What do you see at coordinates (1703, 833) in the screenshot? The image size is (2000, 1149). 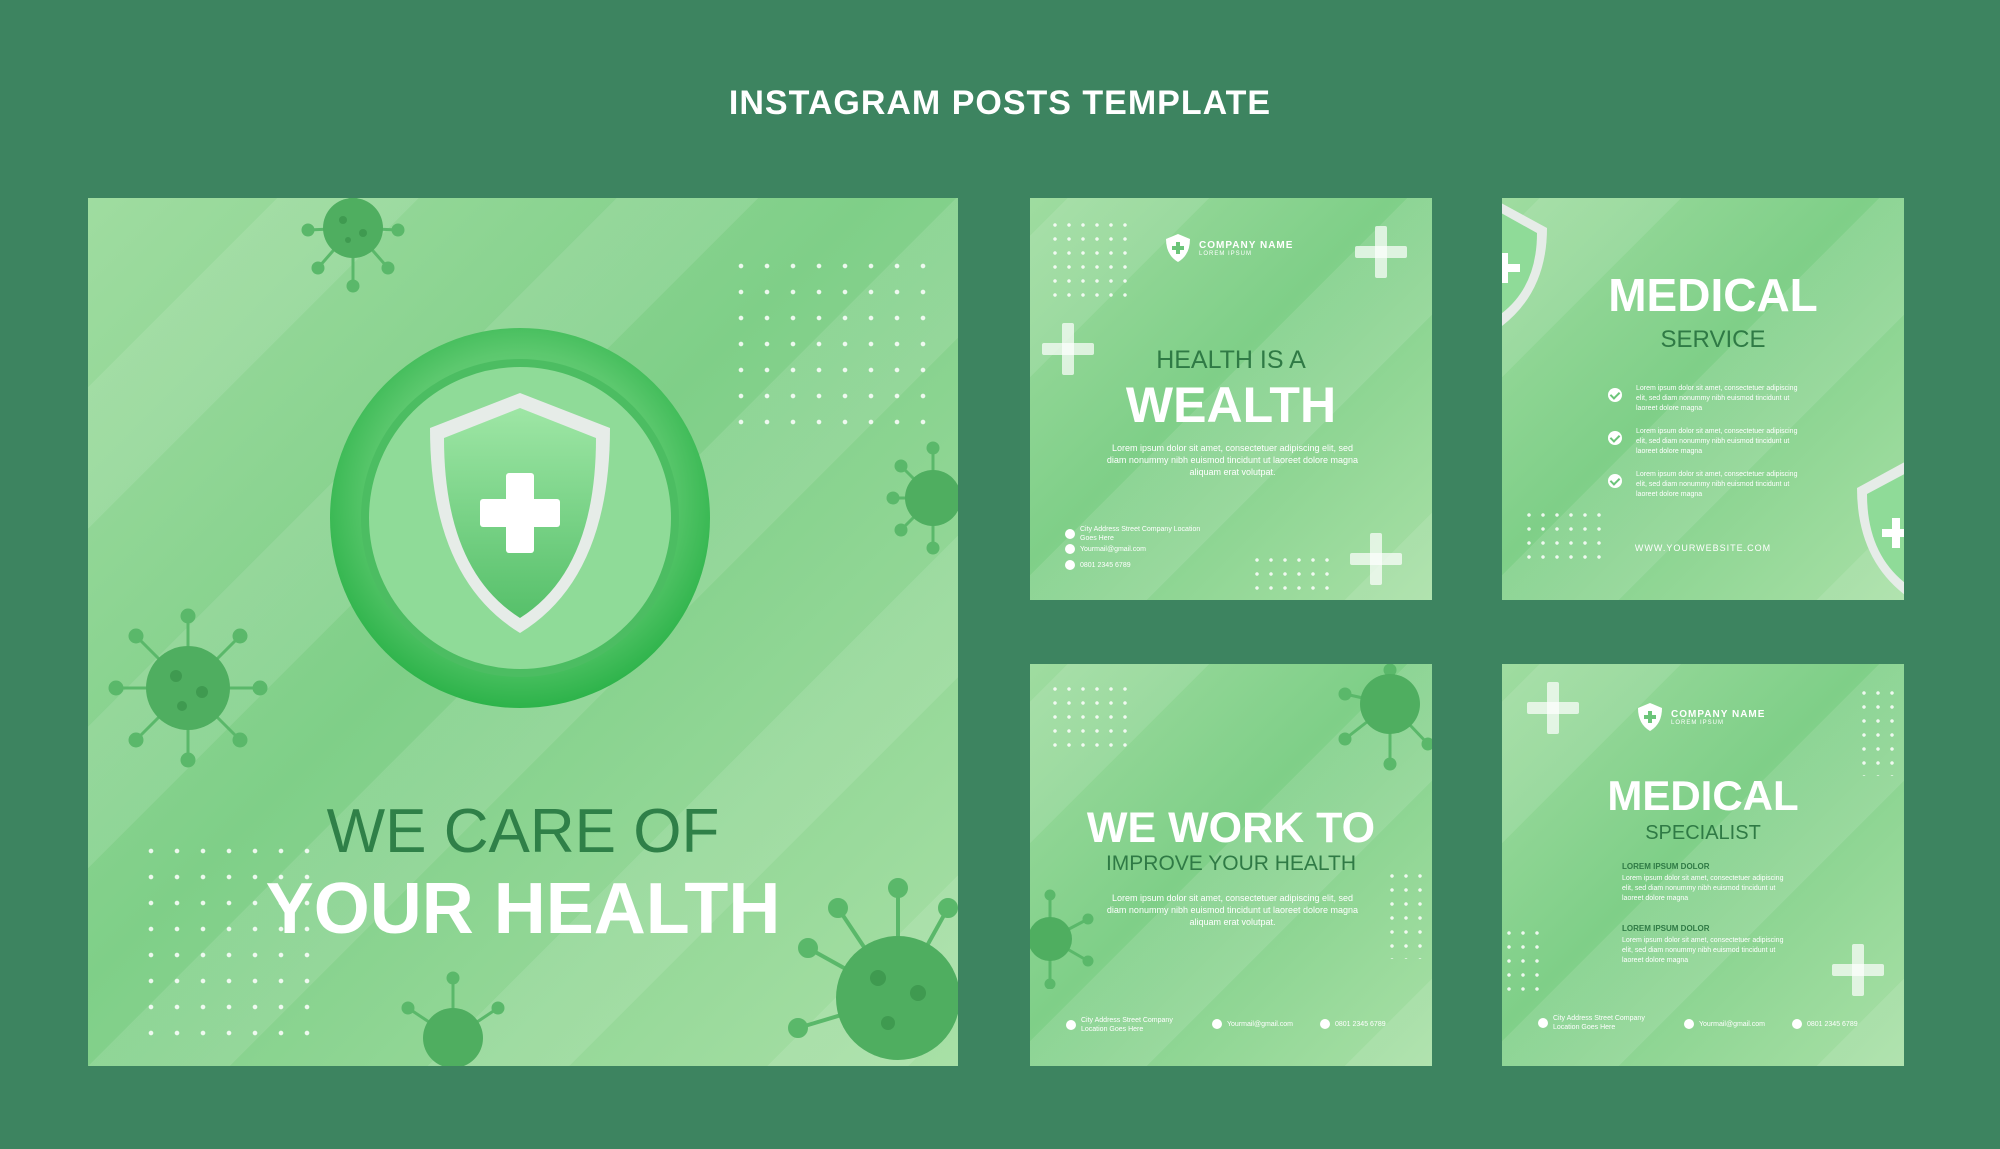 I see `post-subtitle: SPECIALIST` at bounding box center [1703, 833].